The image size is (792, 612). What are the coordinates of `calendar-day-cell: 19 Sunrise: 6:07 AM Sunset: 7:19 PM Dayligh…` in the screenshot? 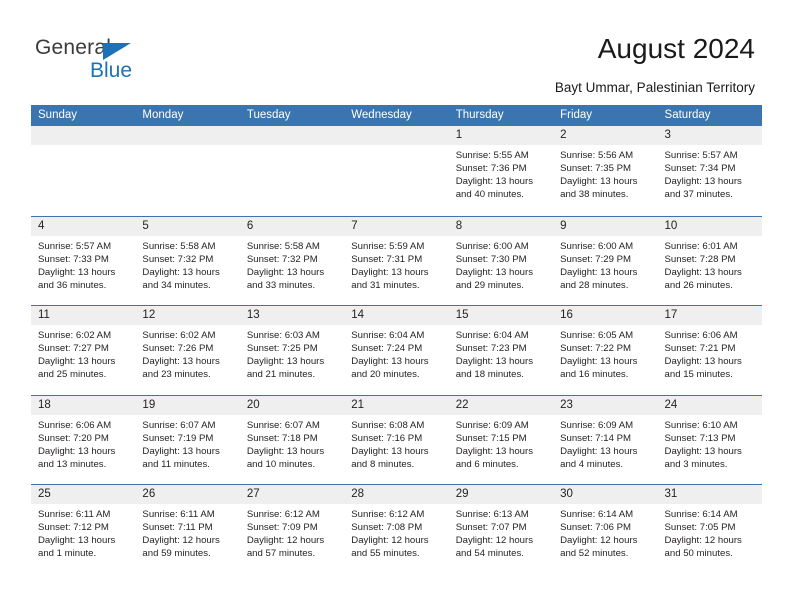 It's located at (187, 439).